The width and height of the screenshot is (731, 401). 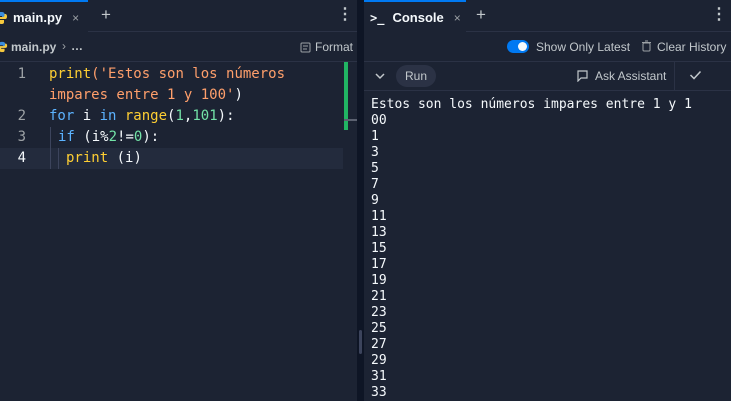 I want to click on code-token: 101, so click(x=205, y=116).